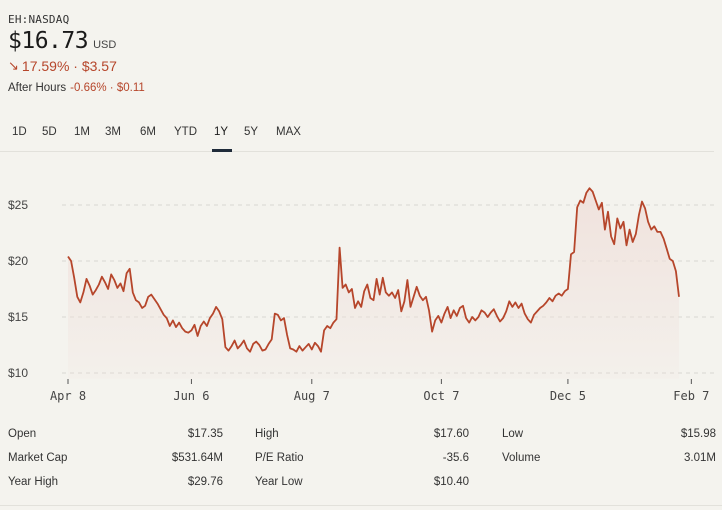 Image resolution: width=722 pixels, height=510 pixels. Describe the element at coordinates (267, 434) in the screenshot. I see `stat-label-high: High` at that location.